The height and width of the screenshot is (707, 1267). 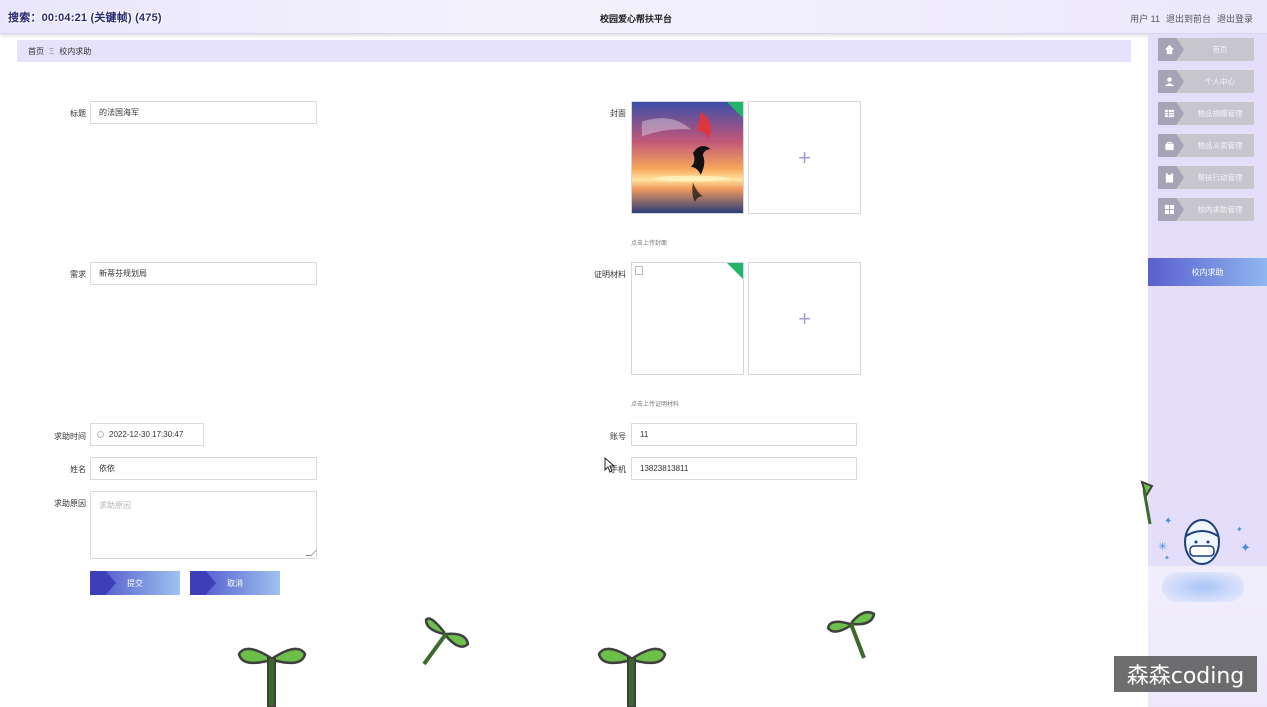 I want to click on name-label: 姓名, so click(x=78, y=469).